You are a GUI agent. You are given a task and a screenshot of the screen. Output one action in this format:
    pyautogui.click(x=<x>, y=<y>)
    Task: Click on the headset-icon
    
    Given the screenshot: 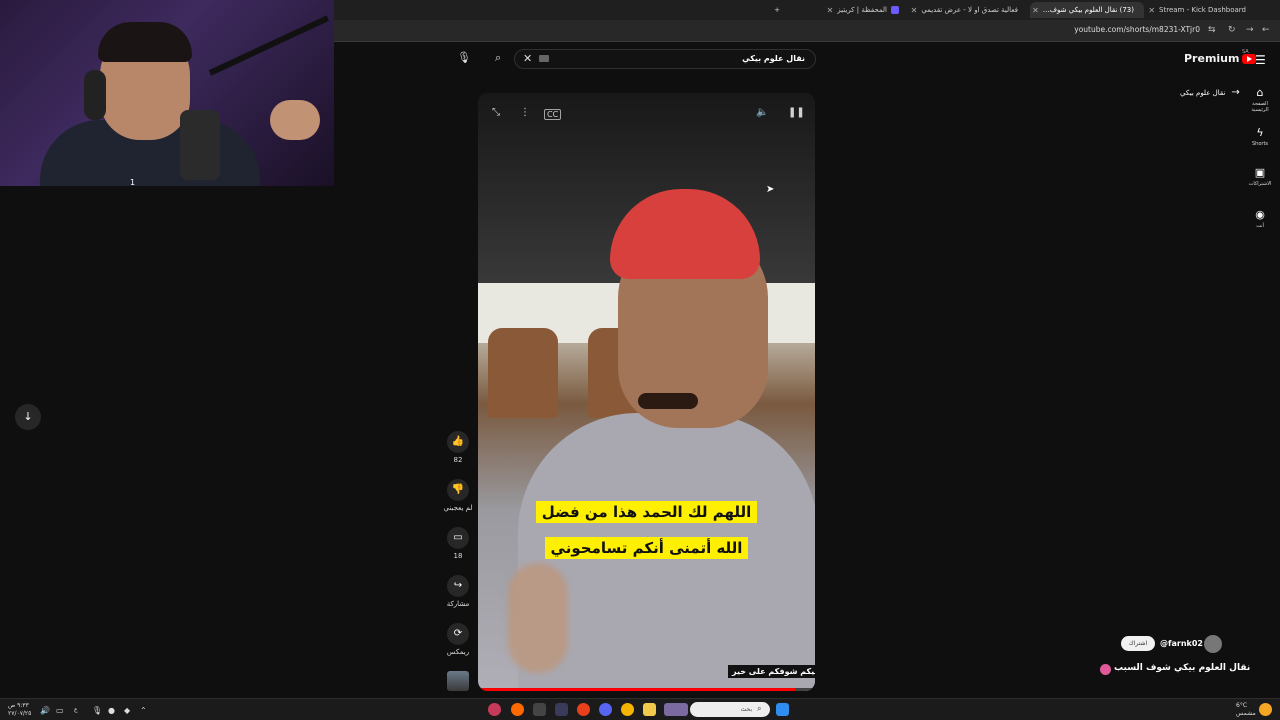 What is the action you would take?
    pyautogui.click(x=95, y=95)
    